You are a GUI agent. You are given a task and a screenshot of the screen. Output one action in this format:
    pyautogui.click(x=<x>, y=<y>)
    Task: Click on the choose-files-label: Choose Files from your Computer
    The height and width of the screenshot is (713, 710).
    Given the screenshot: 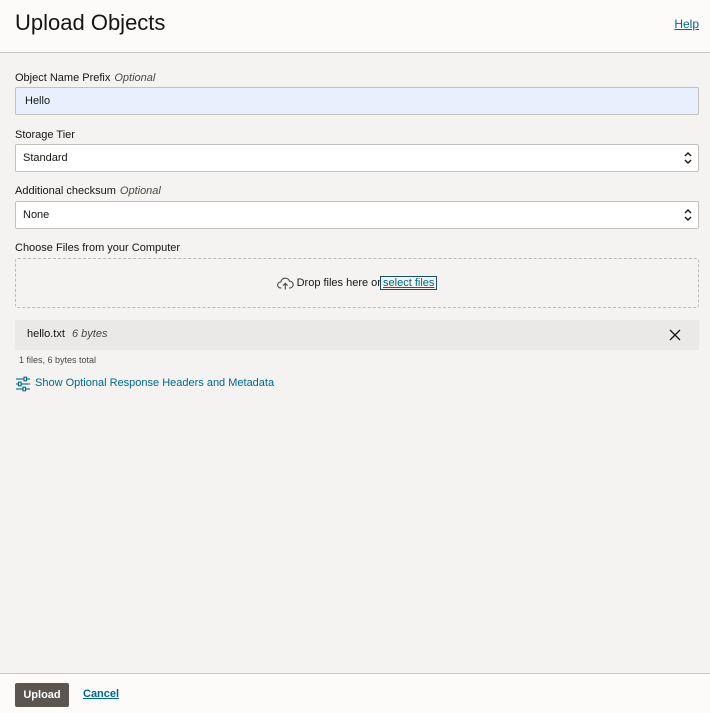 What is the action you would take?
    pyautogui.click(x=97, y=248)
    